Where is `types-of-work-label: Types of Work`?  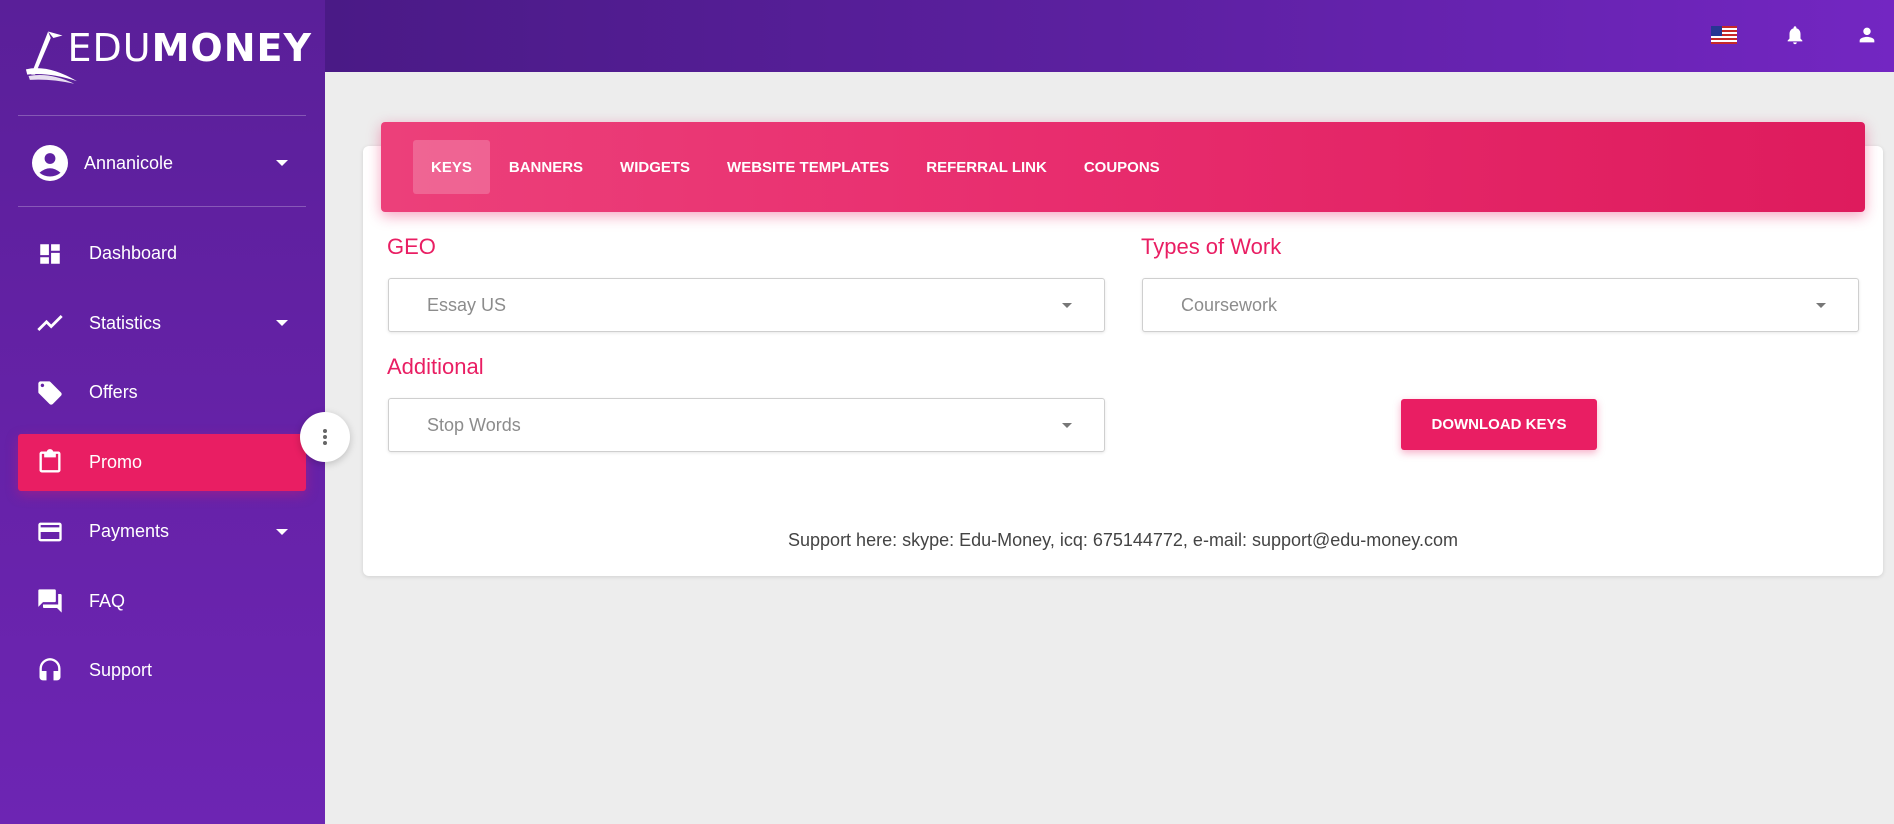
types-of-work-label: Types of Work is located at coordinates (1211, 246).